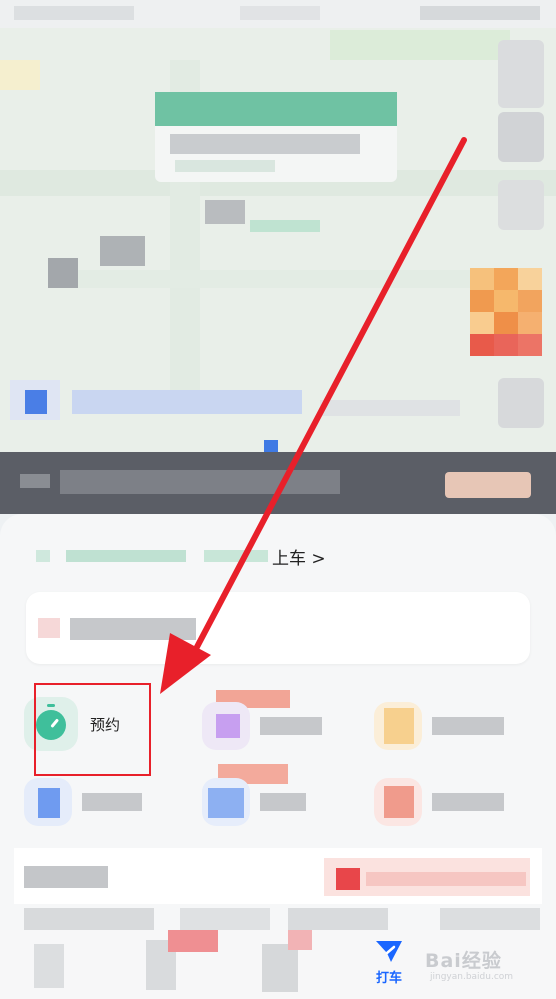 Image resolution: width=556 pixels, height=999 pixels. I want to click on promo-badge, so click(506, 312).